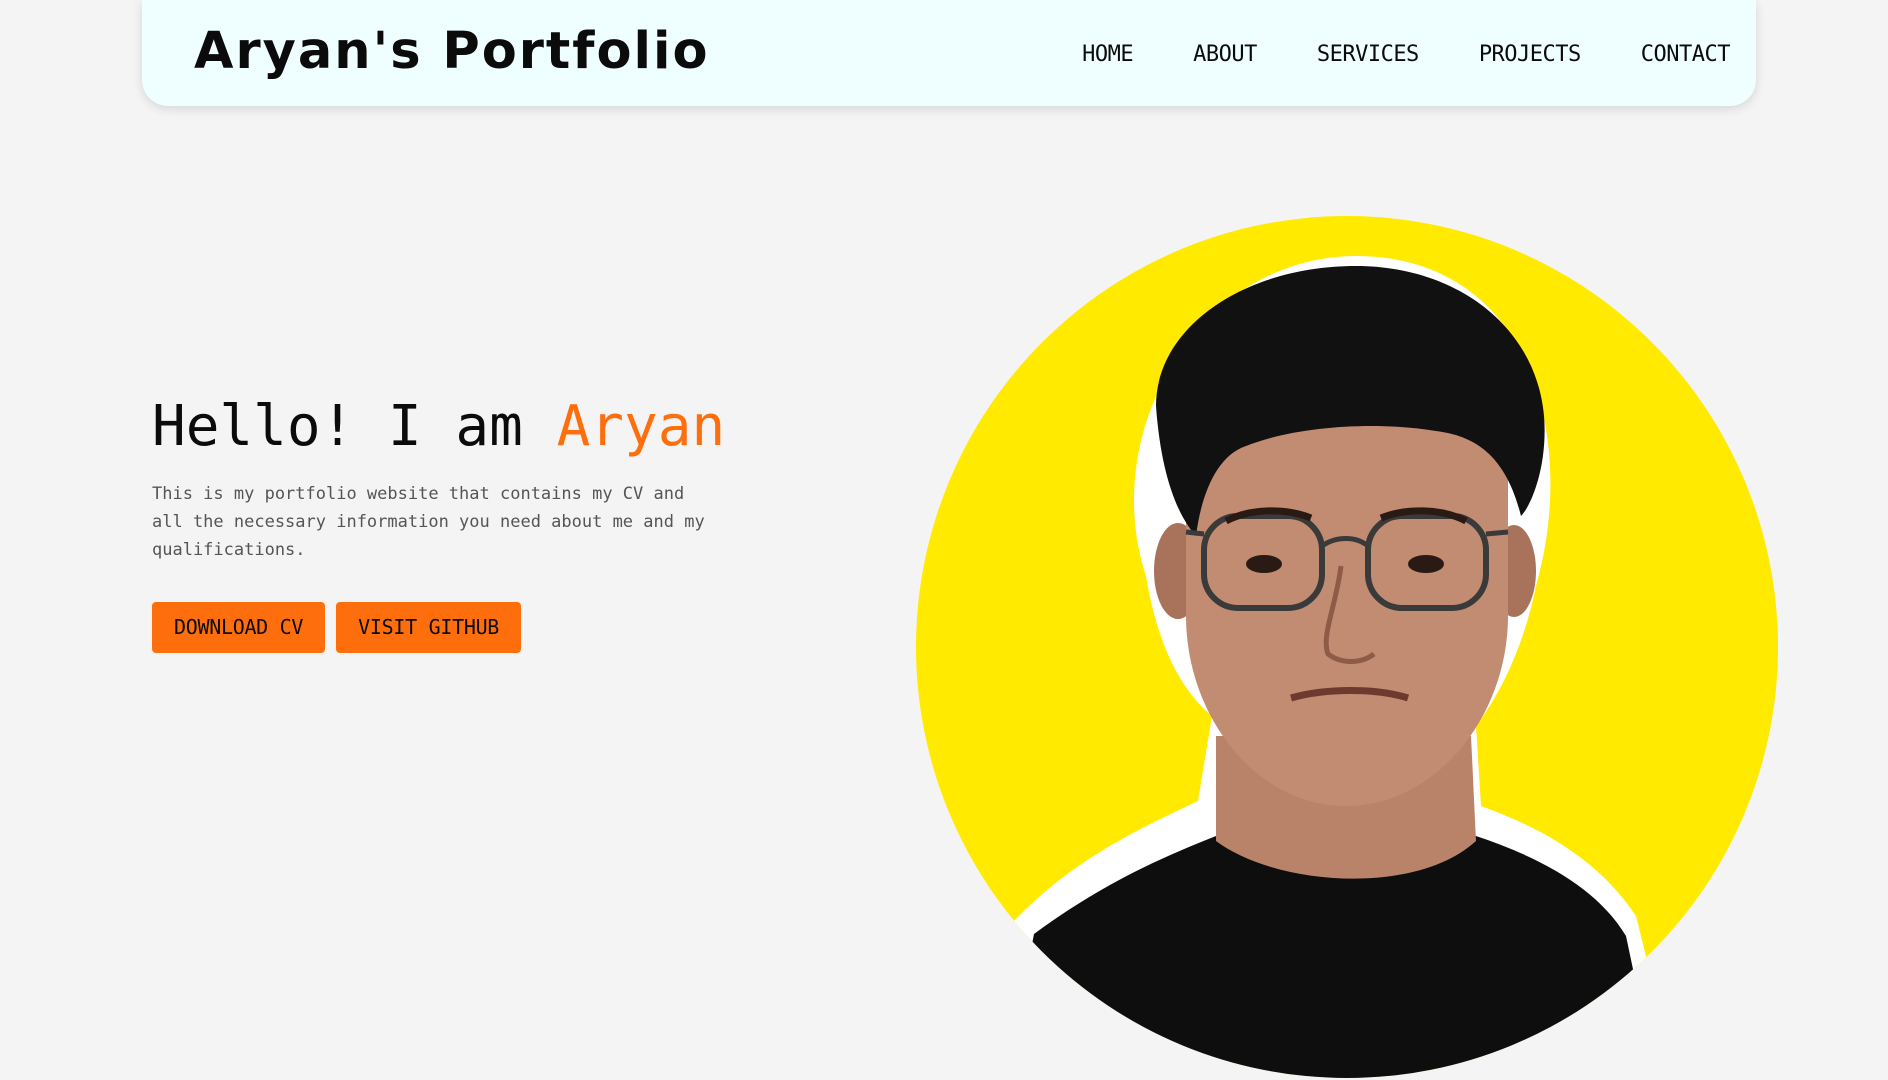  I want to click on download-cv-button: DOWNLOAD CV, so click(239, 627).